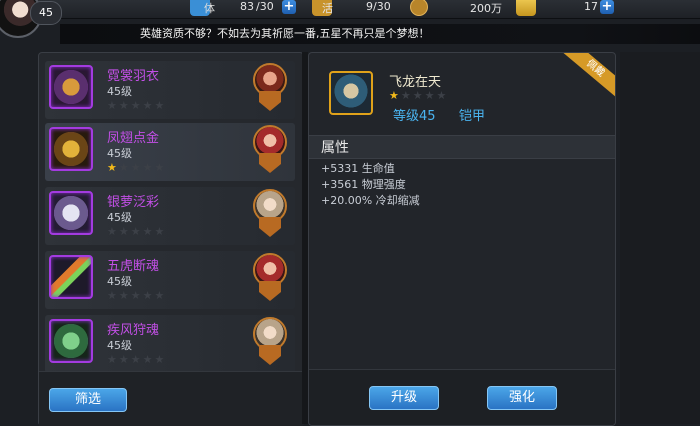 The width and height of the screenshot is (700, 426). What do you see at coordinates (71, 149) in the screenshot?
I see `golden-armor-icon` at bounding box center [71, 149].